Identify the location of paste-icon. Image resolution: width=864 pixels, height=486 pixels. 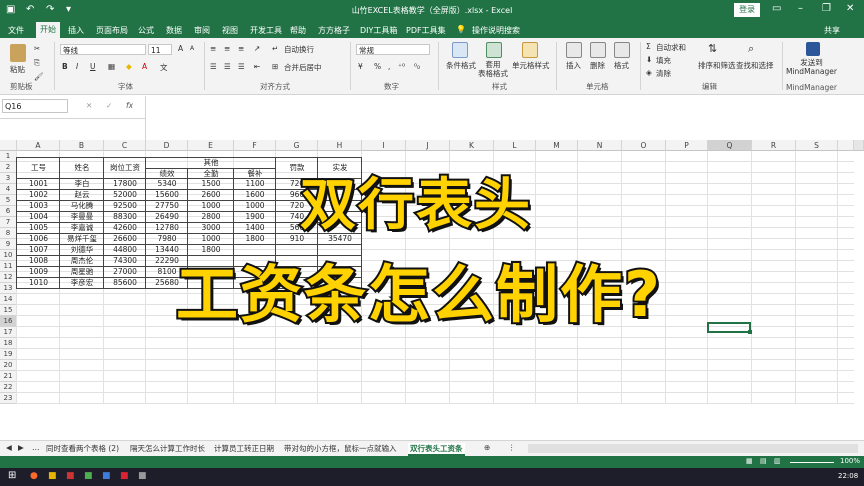
(18, 53).